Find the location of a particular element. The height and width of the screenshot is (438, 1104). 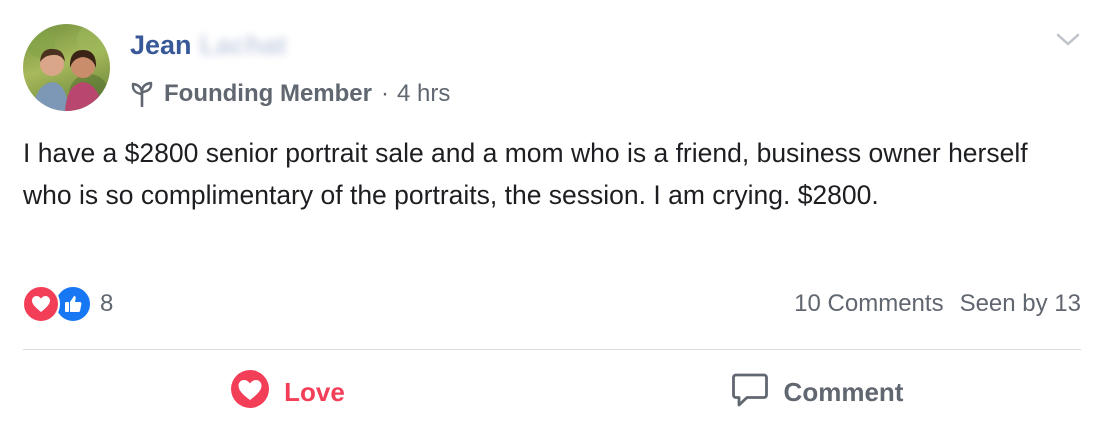

love-button: Love is located at coordinates (287, 392).